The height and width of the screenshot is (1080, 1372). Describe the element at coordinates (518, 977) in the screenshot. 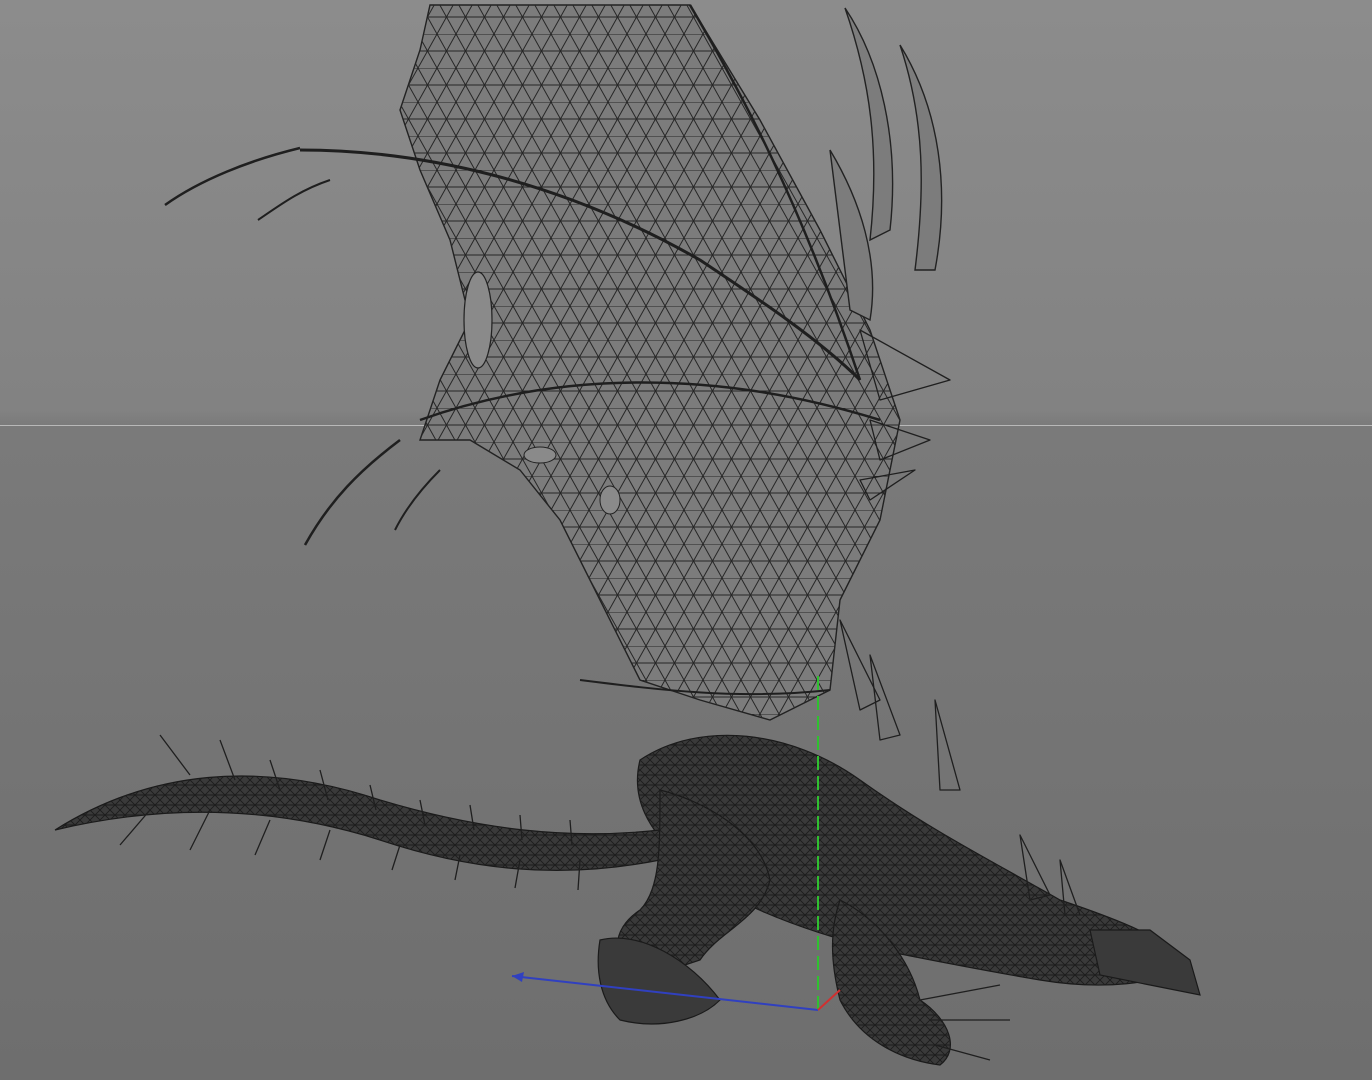

I see `gizmo-z-arrow-icon` at that location.